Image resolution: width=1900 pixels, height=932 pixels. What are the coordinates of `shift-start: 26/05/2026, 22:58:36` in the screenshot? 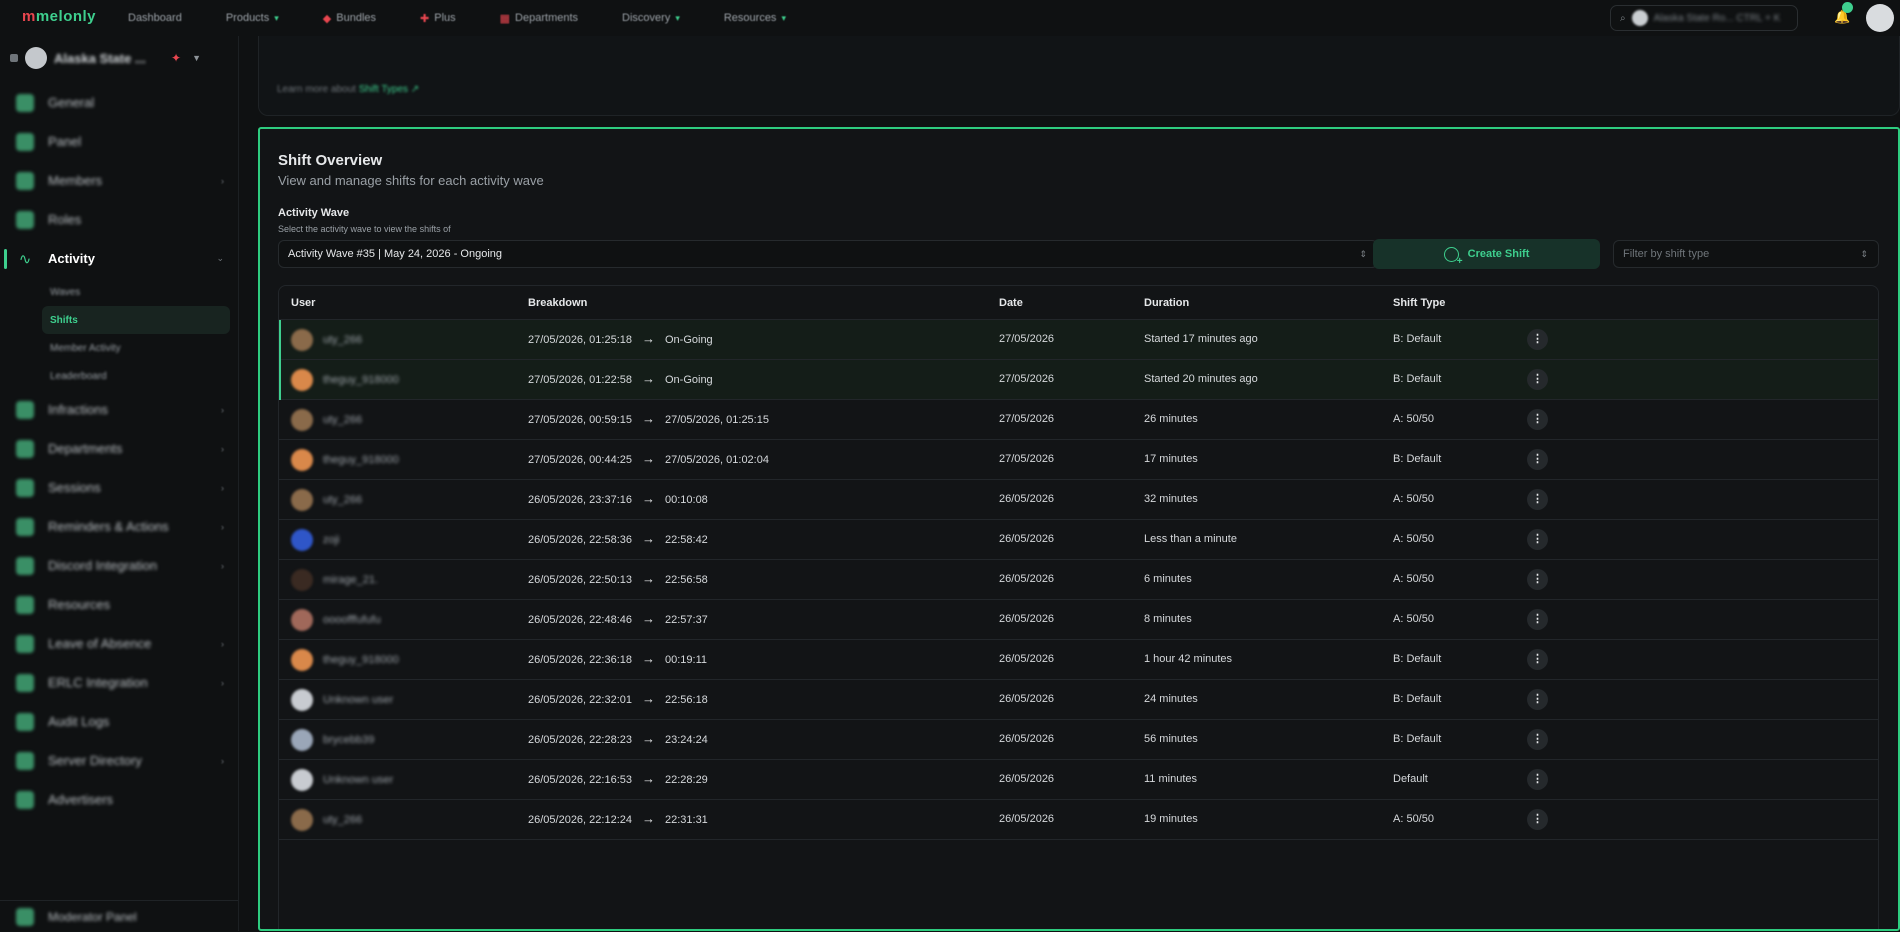 It's located at (580, 539).